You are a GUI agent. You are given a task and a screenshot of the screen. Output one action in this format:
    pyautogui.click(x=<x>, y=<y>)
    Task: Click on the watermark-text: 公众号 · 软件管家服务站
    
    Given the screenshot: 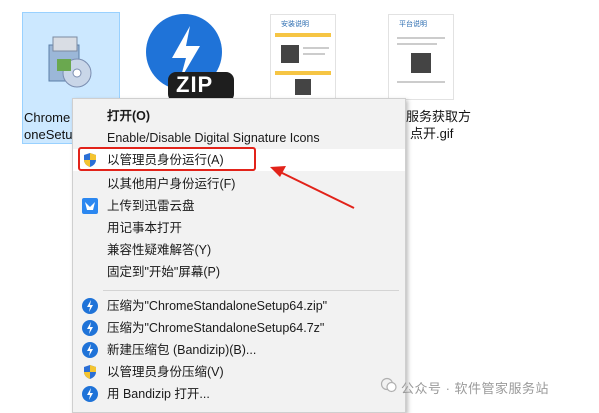 What is the action you would take?
    pyautogui.click(x=475, y=388)
    